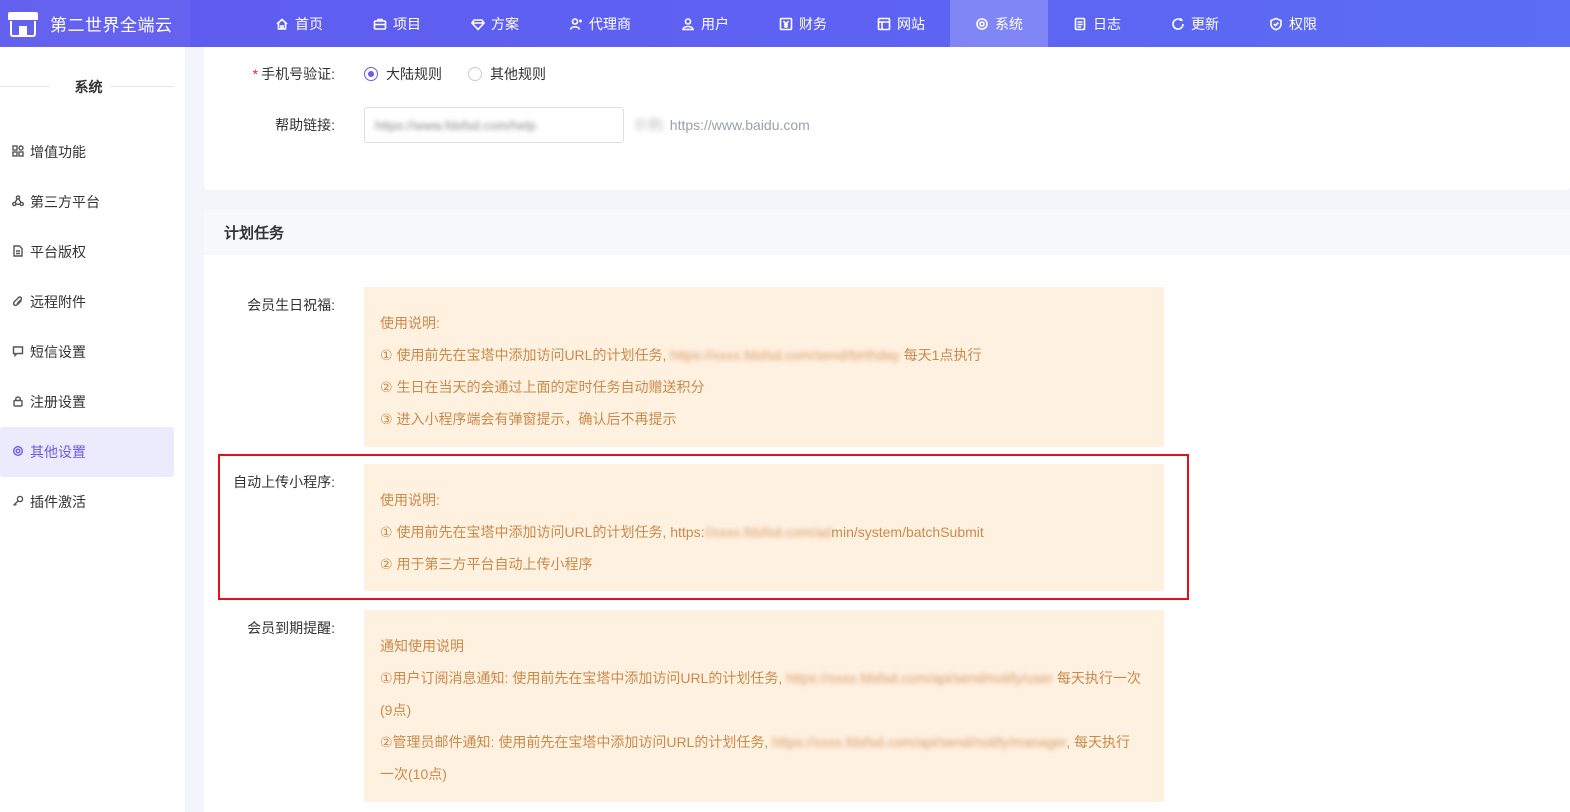 The height and width of the screenshot is (812, 1570). What do you see at coordinates (600, 23) in the screenshot?
I see `nav-item-agents: 代理商` at bounding box center [600, 23].